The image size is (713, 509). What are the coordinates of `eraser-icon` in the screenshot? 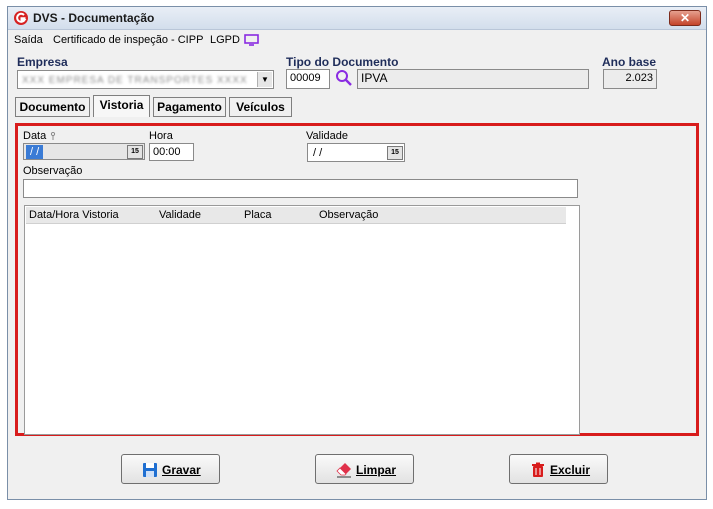 It's located at (343, 470).